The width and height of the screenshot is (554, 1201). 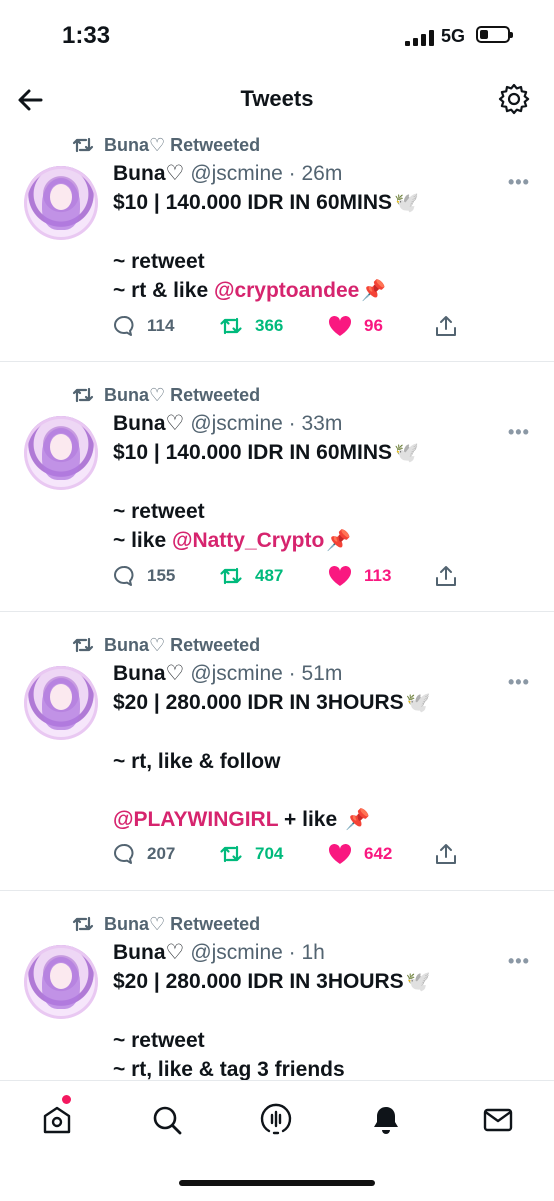 What do you see at coordinates (257, 952) in the screenshot?
I see `author-handle: @jscmine · 1h` at bounding box center [257, 952].